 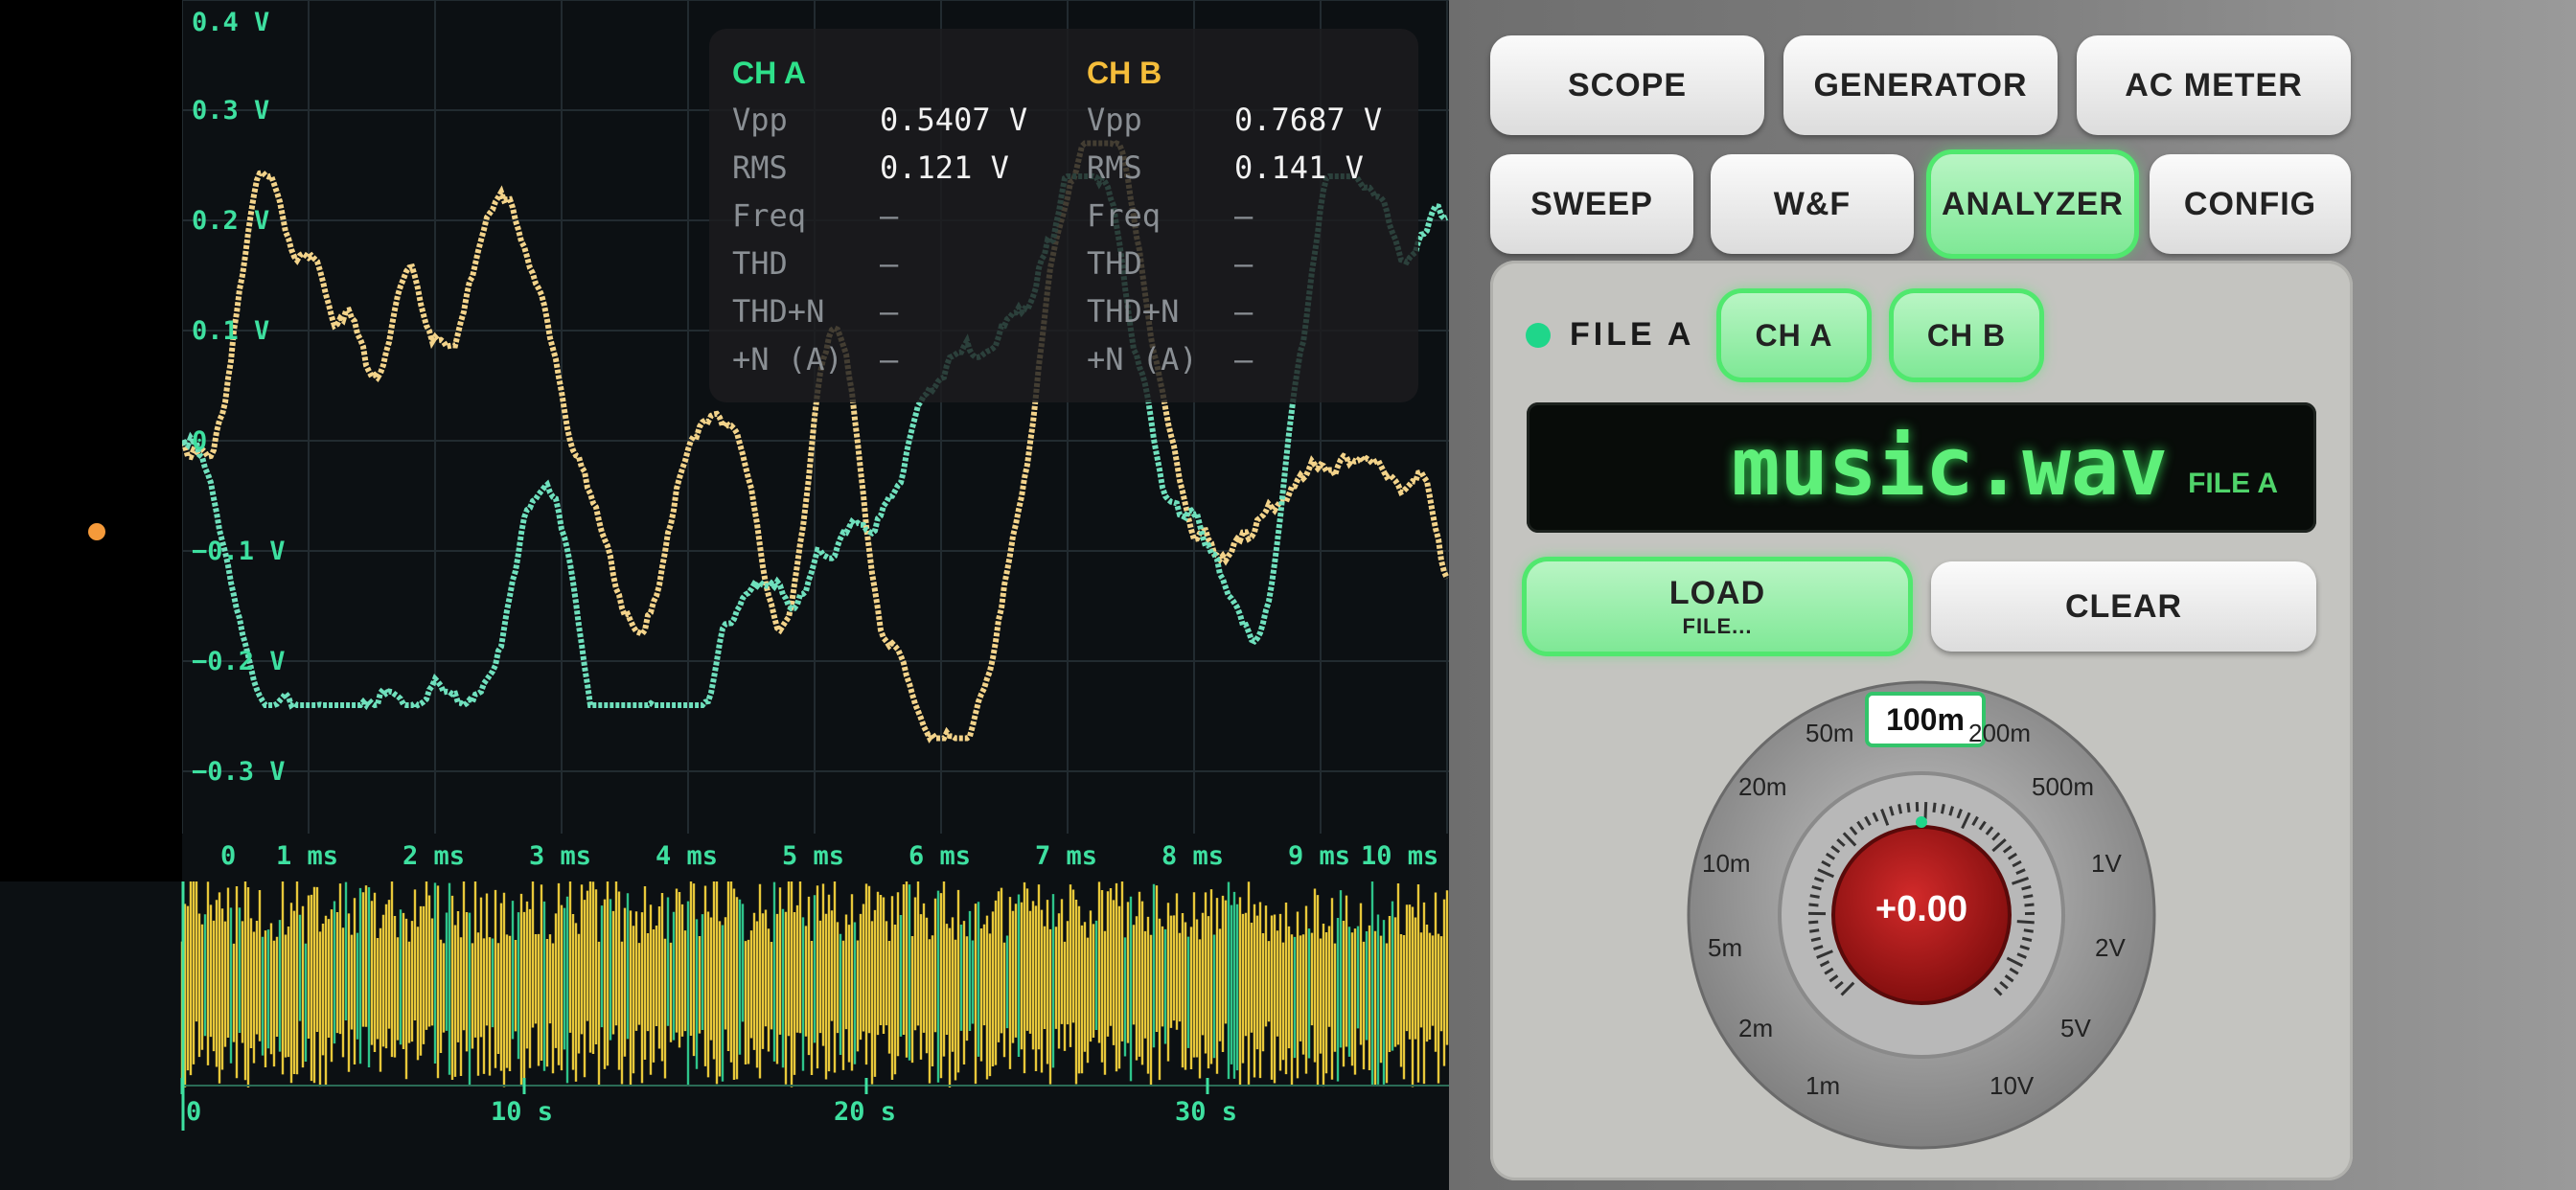 What do you see at coordinates (1244, 264) in the screenshot?
I see `ch-b-thd-value: —` at bounding box center [1244, 264].